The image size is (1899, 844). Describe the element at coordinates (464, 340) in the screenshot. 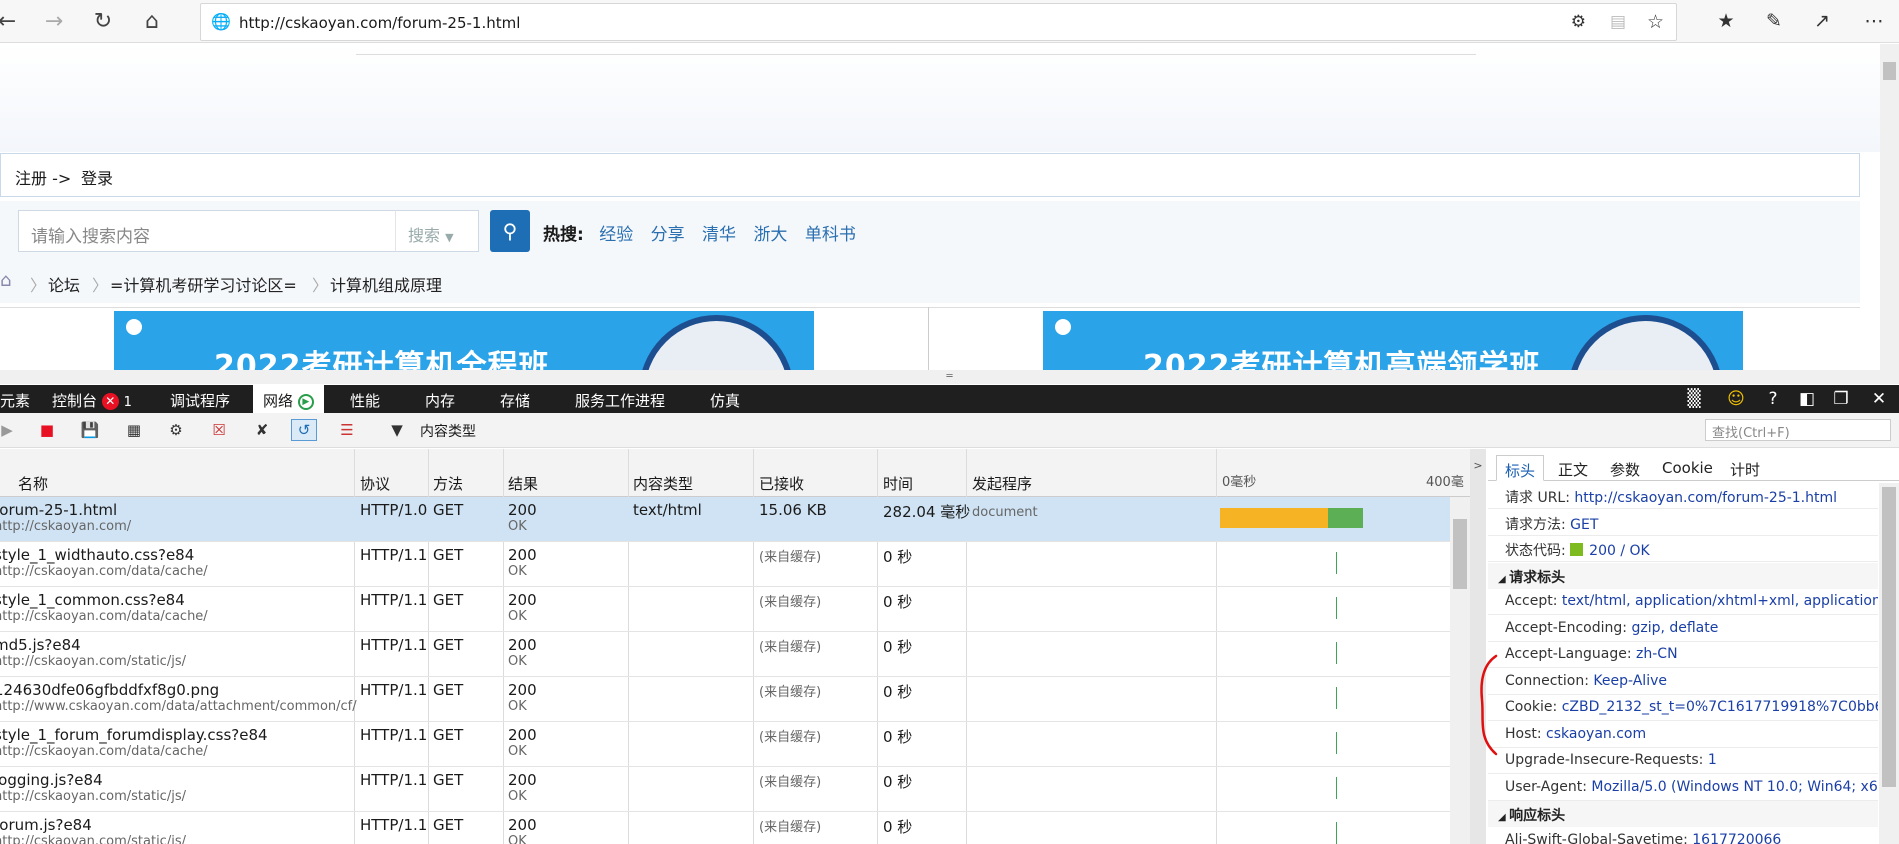

I see `course-banner: 2022考研计算机全程班` at that location.